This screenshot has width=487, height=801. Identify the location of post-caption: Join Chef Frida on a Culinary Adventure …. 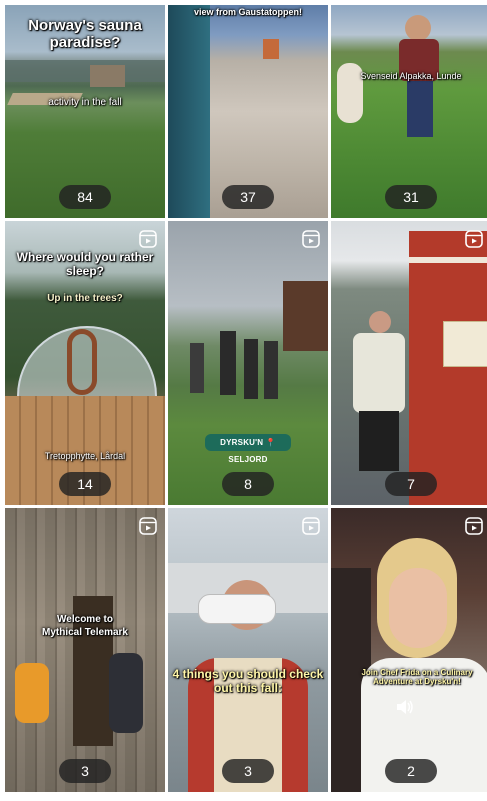
(417, 677).